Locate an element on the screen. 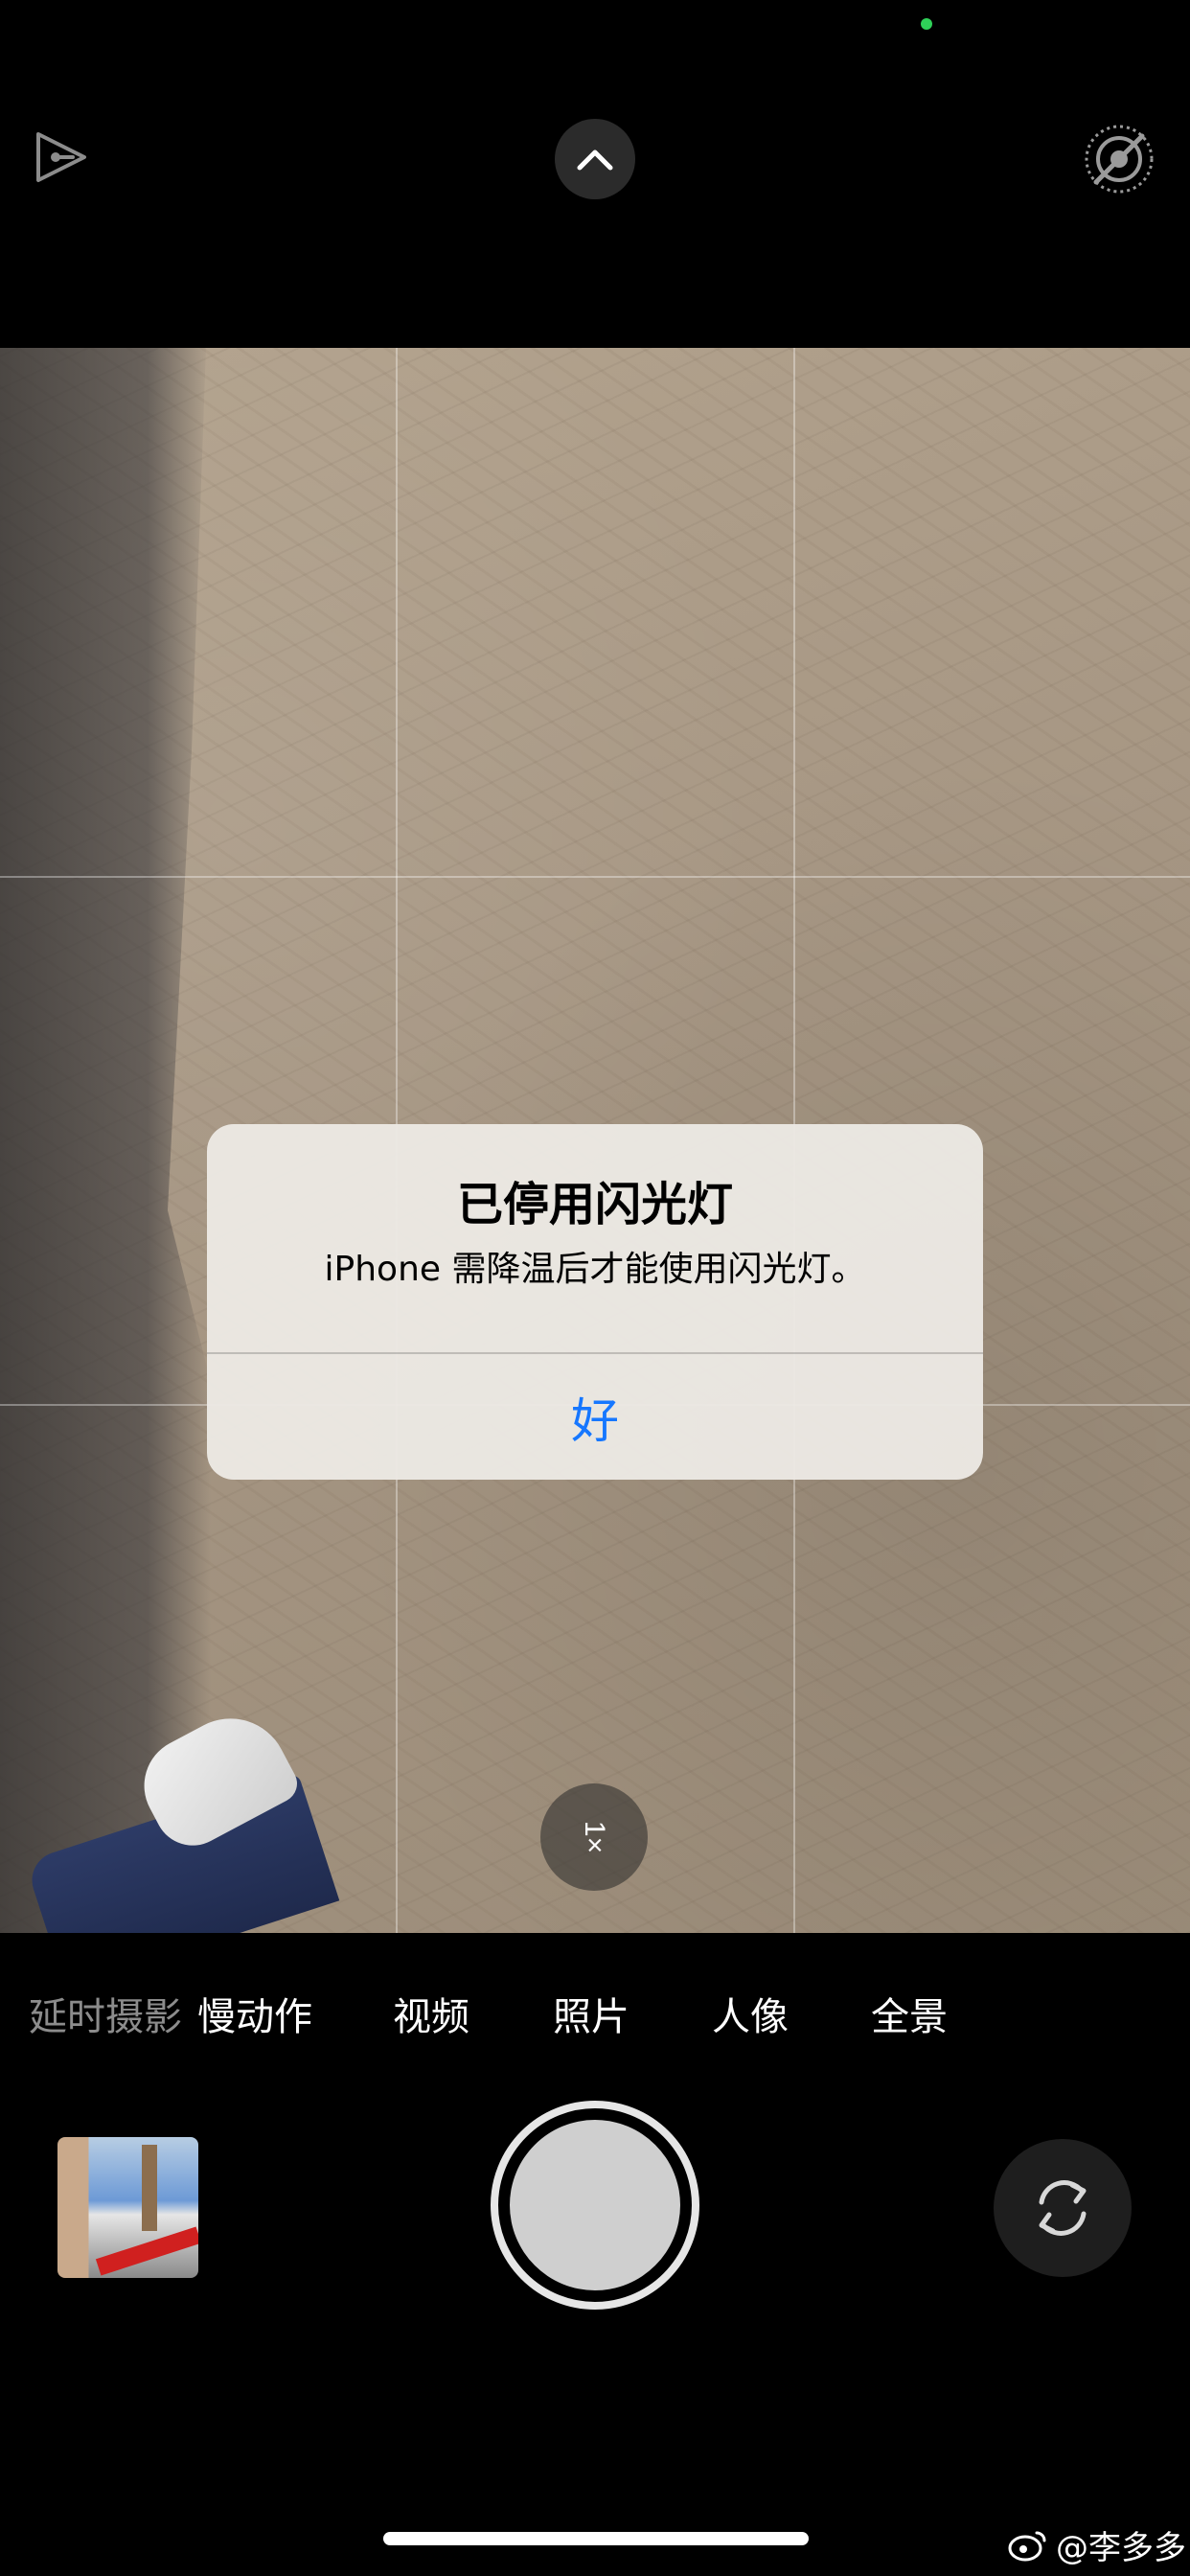  watermark: @李多多 is located at coordinates (1097, 2544).